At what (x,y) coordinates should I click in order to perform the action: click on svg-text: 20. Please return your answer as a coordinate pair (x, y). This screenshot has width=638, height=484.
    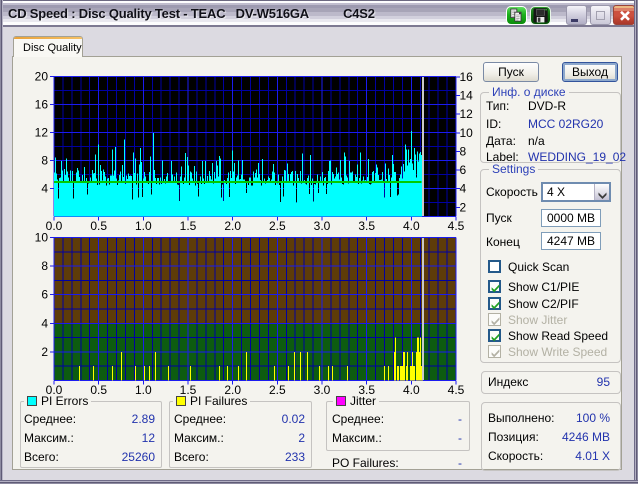
    Looking at the image, I should click on (42, 77).